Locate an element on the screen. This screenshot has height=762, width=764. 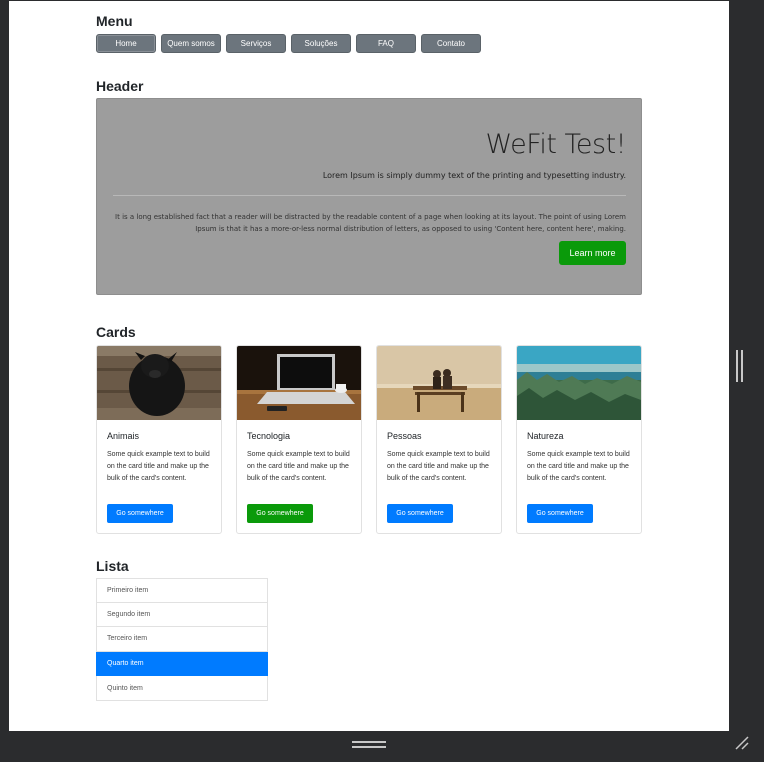
header-section-title: Header is located at coordinates (120, 86).